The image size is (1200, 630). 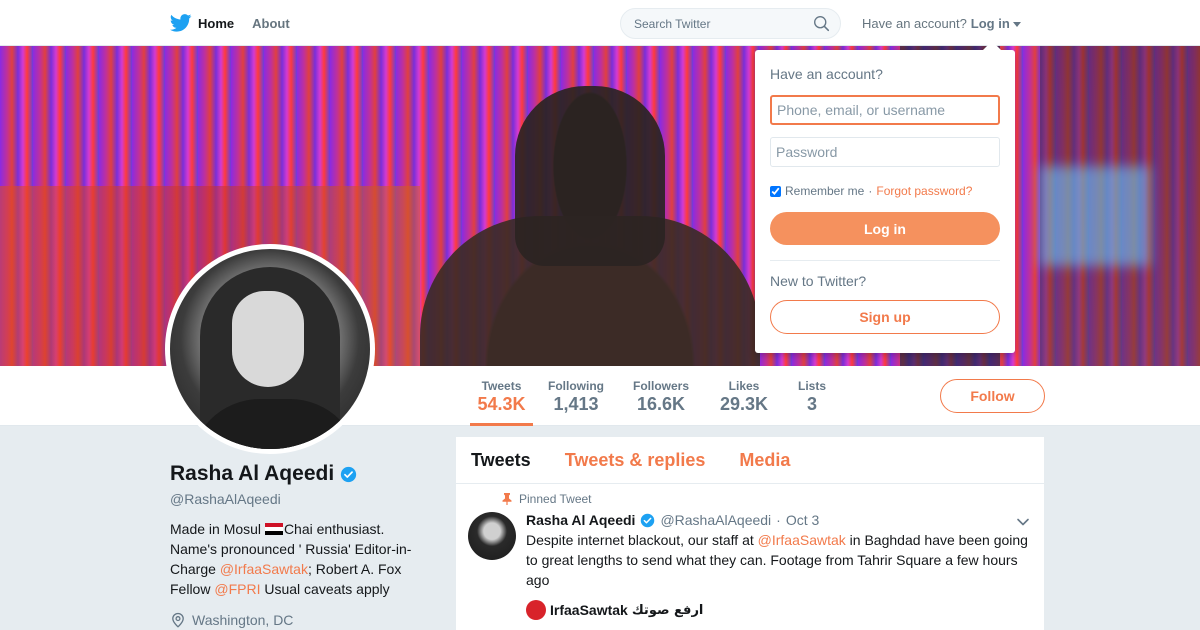 I want to click on avatar-image, so click(x=270, y=349).